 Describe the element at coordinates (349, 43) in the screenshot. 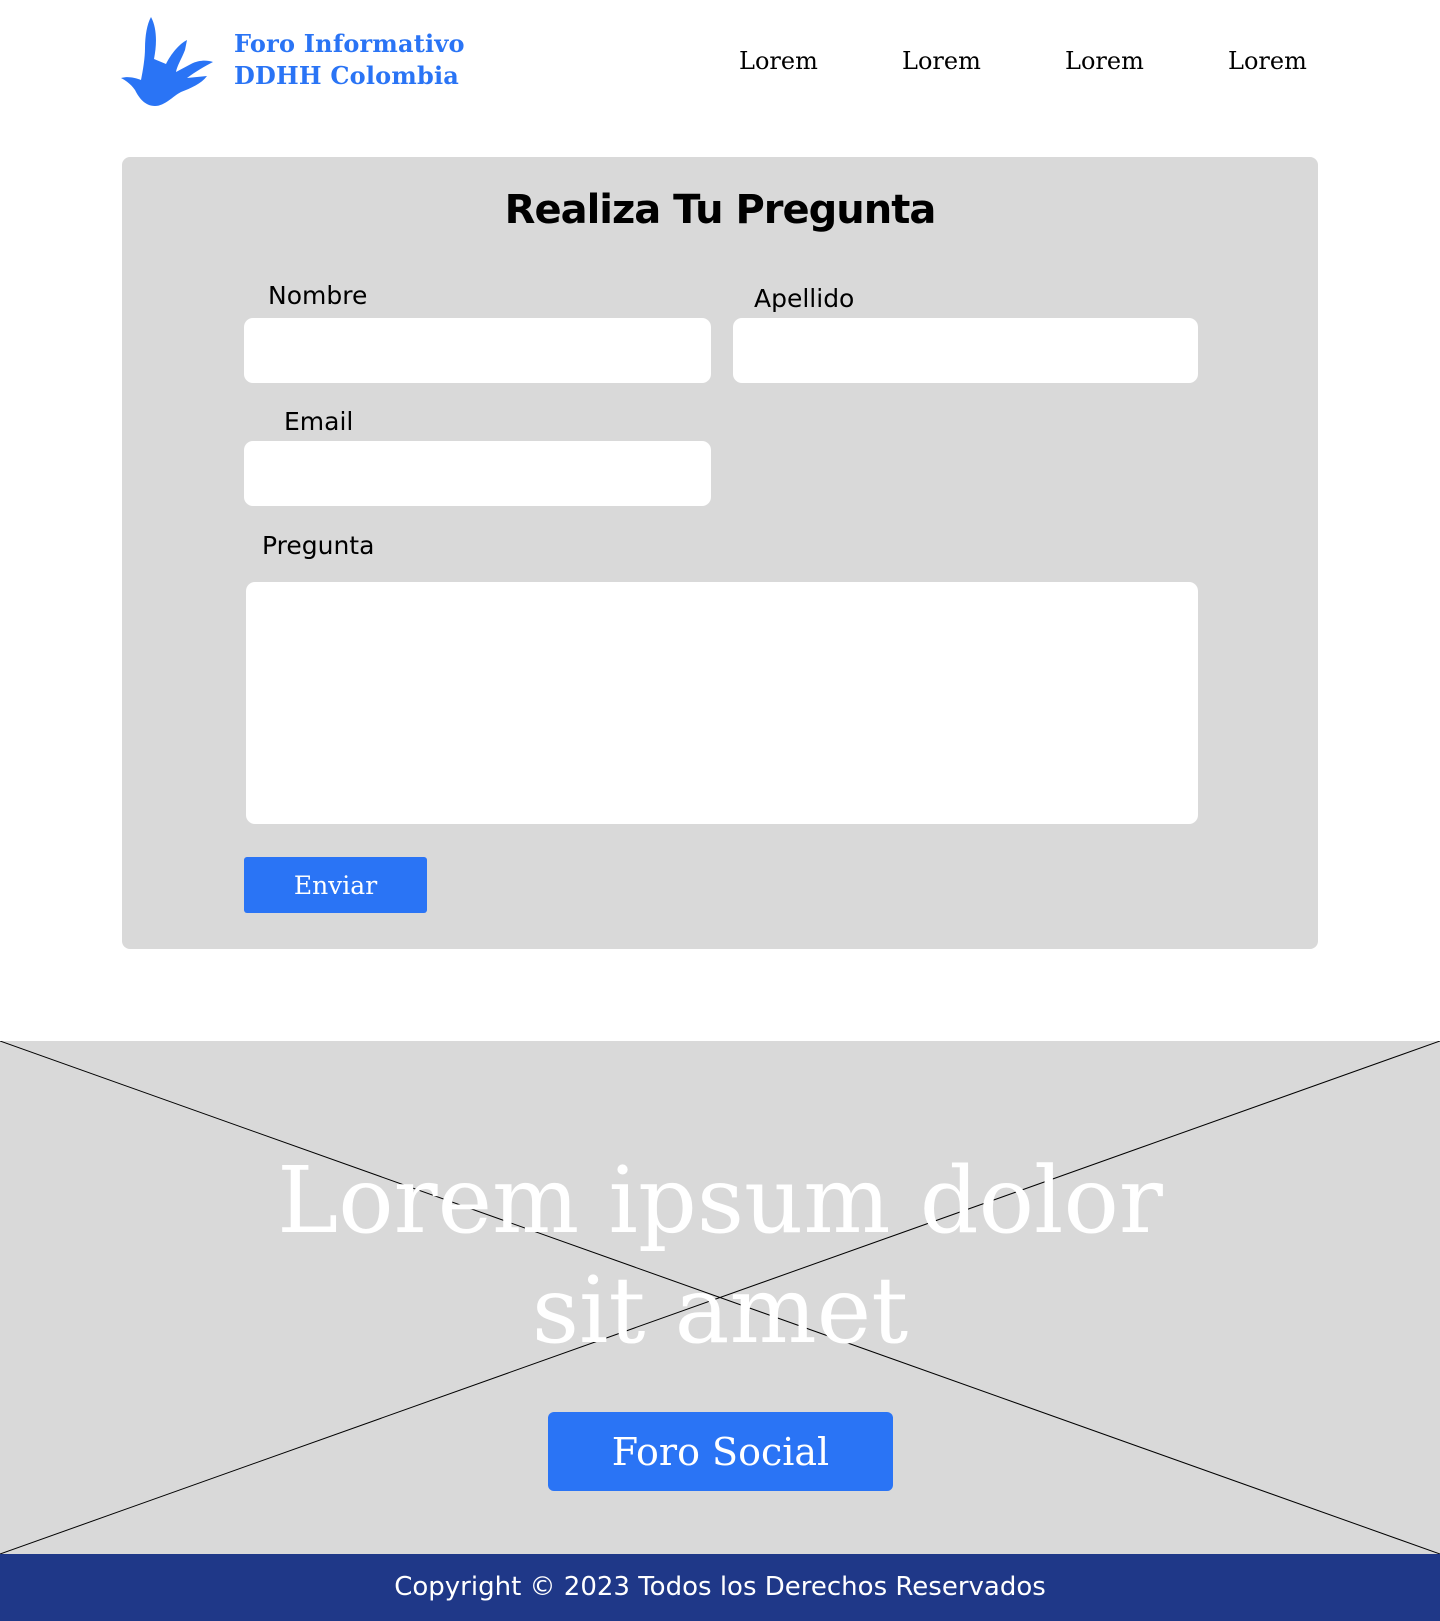

I see `brand-line-1: Foro Informativo` at that location.